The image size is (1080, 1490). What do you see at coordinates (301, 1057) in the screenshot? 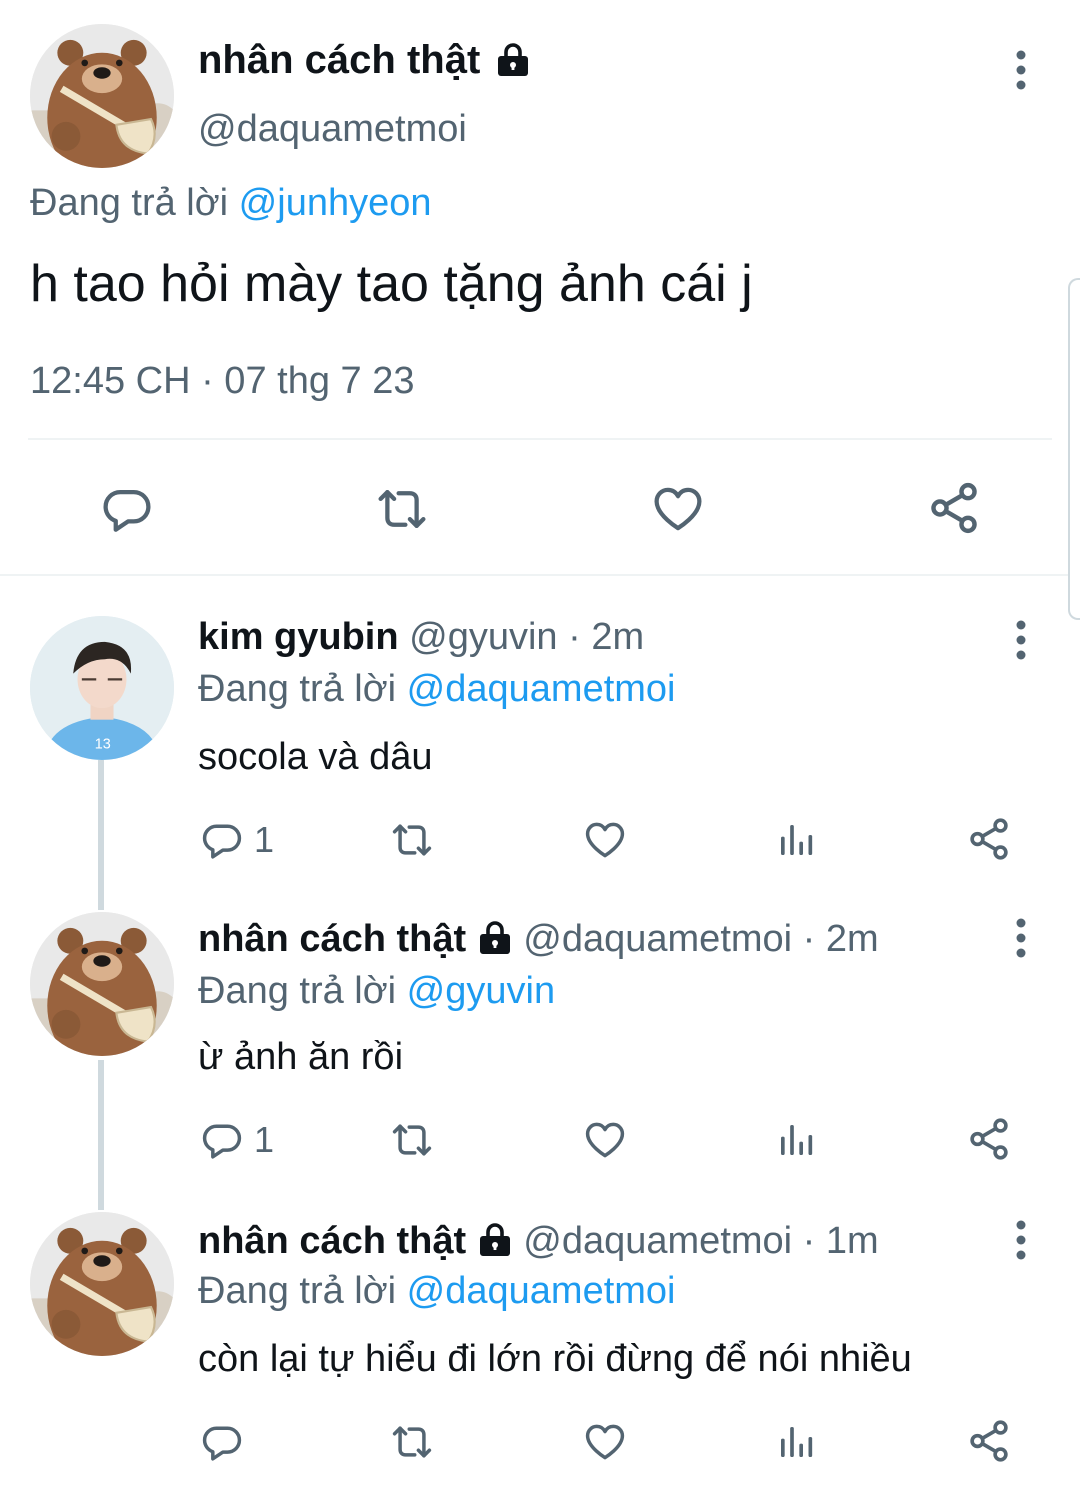
I see `tweet-text: ừ ảnh ăn rồi` at bounding box center [301, 1057].